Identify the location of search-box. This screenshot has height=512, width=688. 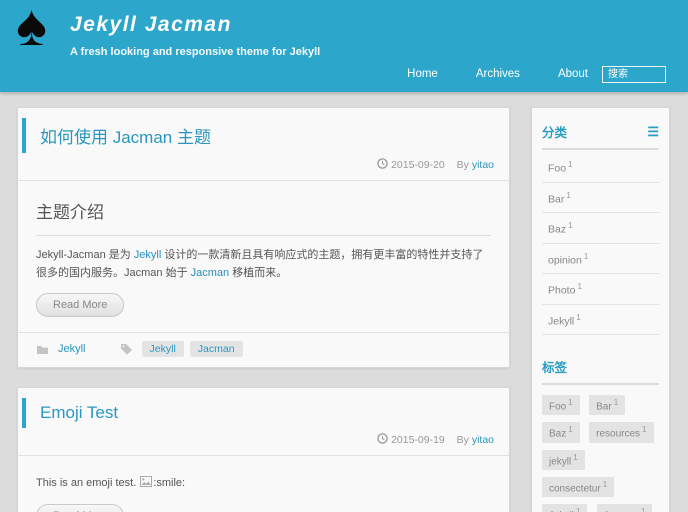
(634, 73).